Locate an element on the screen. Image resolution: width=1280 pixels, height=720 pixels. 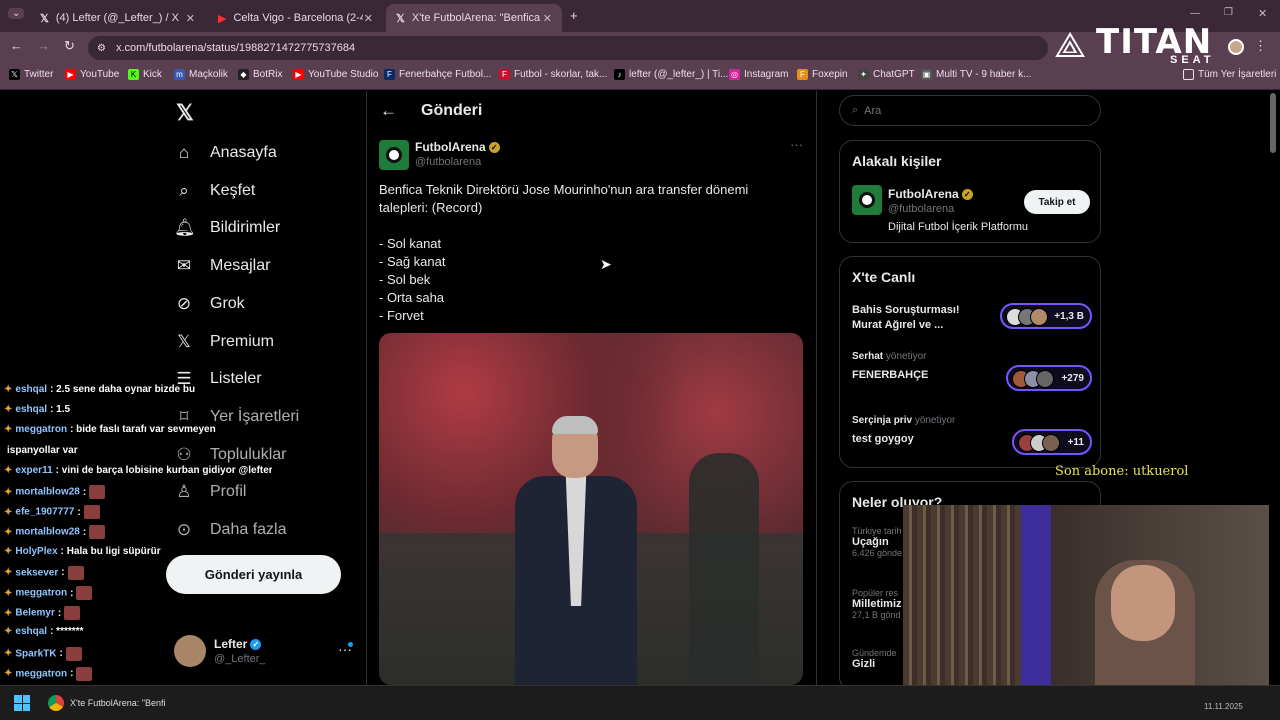
trend-item: Gündemde Gizli is located at coordinates (874, 659).